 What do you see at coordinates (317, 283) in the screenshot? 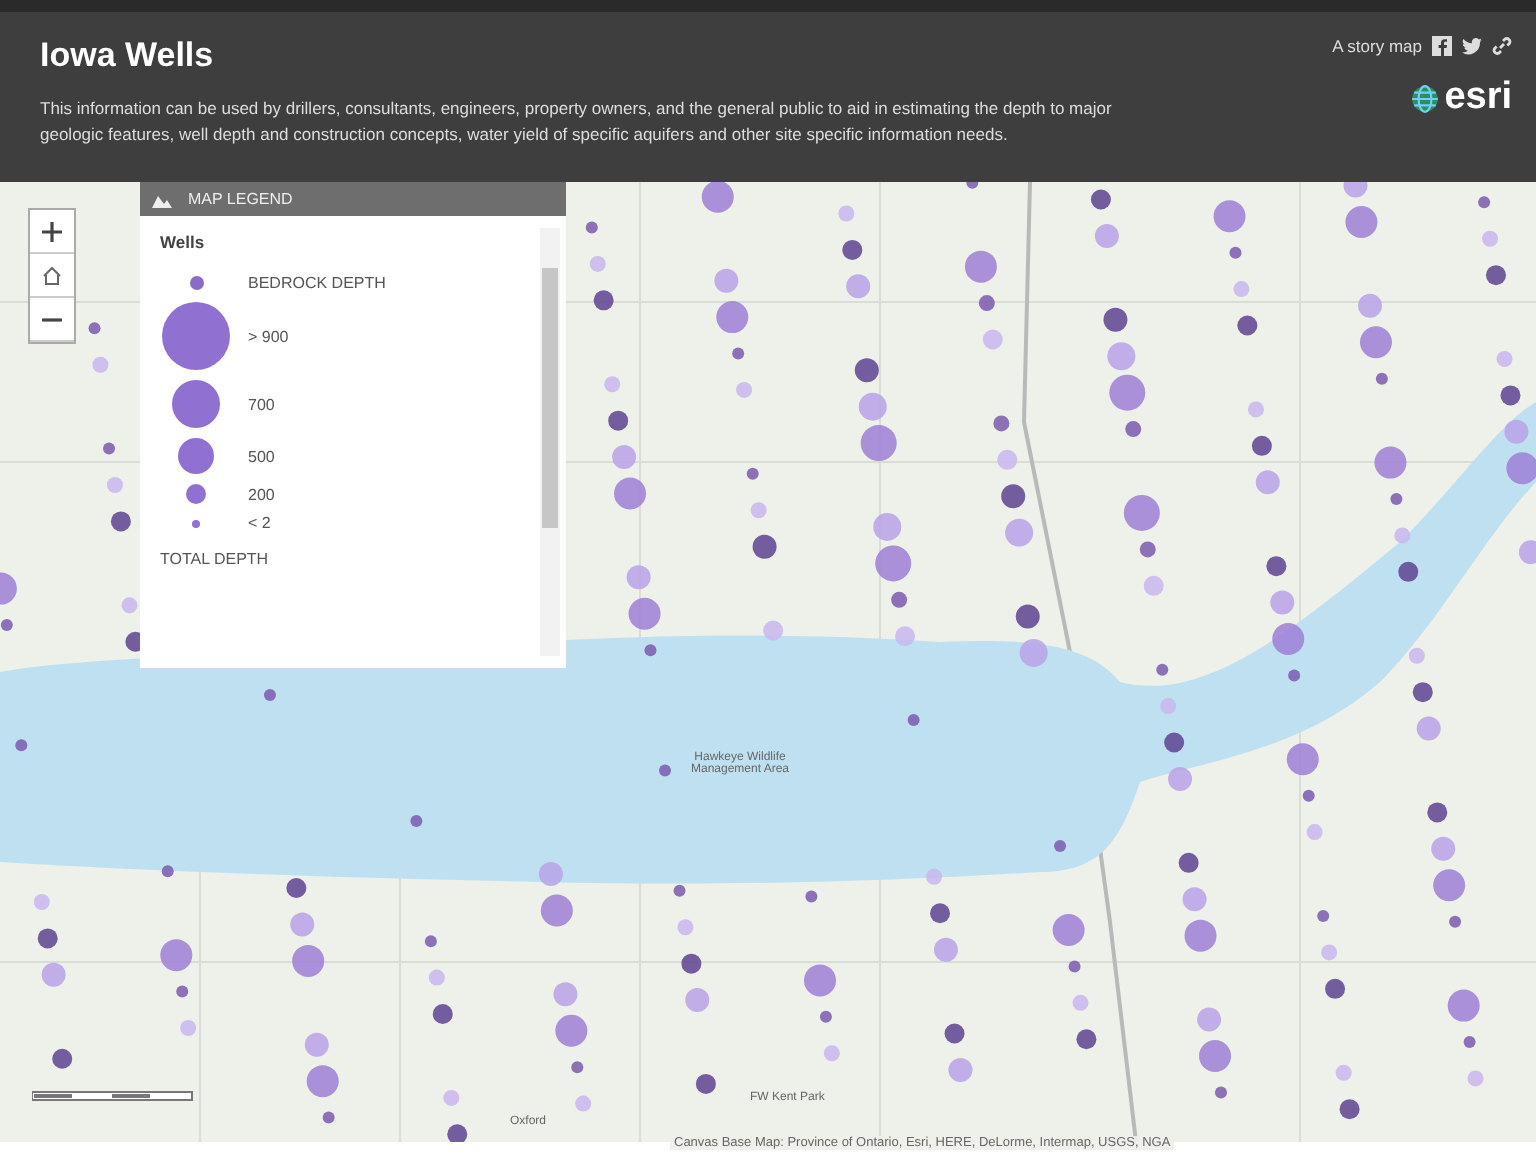
I see `legend-label: BEDROCK DEPTH` at bounding box center [317, 283].